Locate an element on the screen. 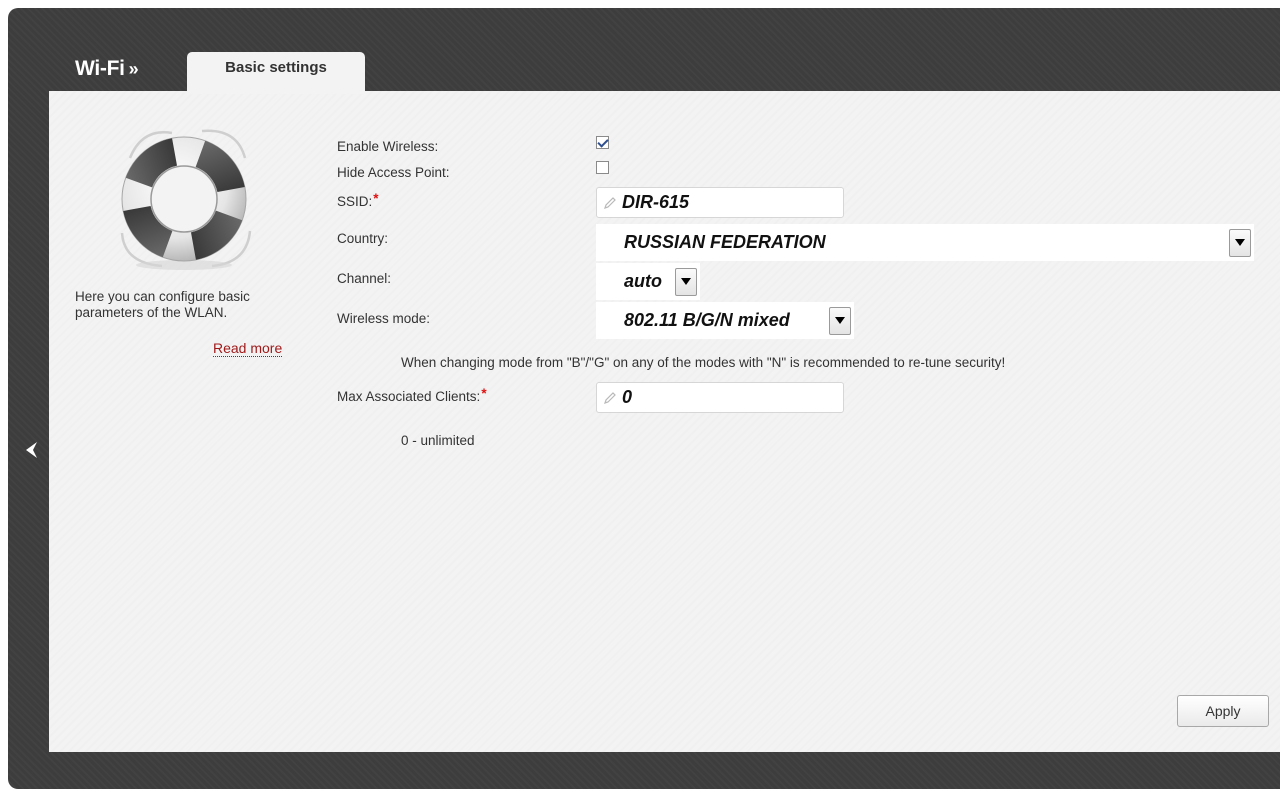 The image size is (1280, 789). ssid-label-text: SSID: is located at coordinates (355, 201).